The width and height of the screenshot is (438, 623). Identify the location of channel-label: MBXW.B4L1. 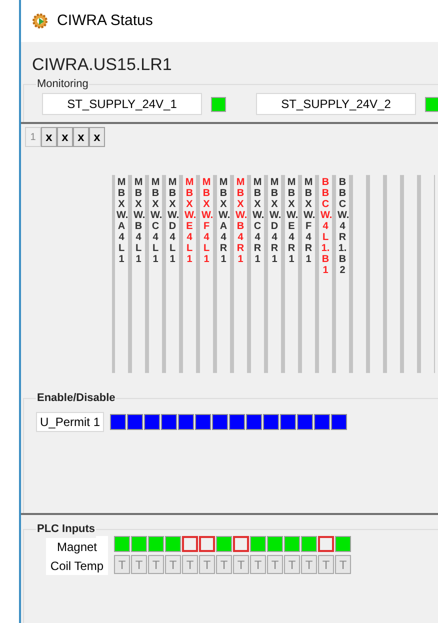
(139, 222).